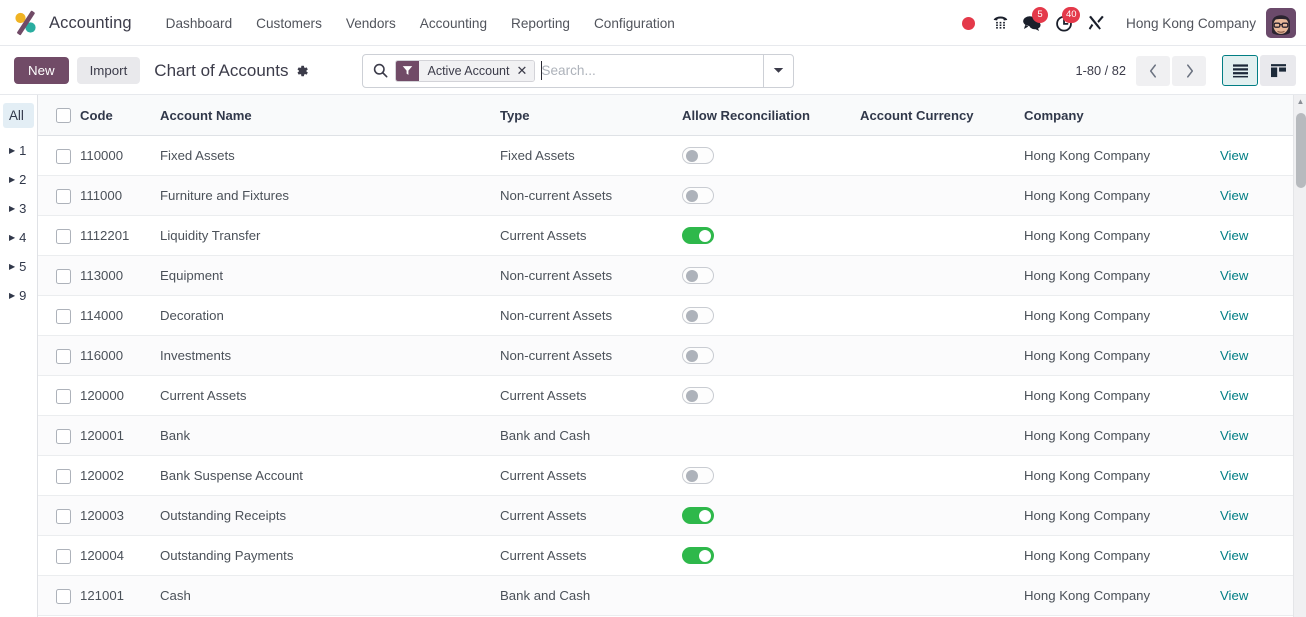 The height and width of the screenshot is (617, 1306). What do you see at coordinates (371, 23) in the screenshot?
I see `menu-item-vendors: Vendors` at bounding box center [371, 23].